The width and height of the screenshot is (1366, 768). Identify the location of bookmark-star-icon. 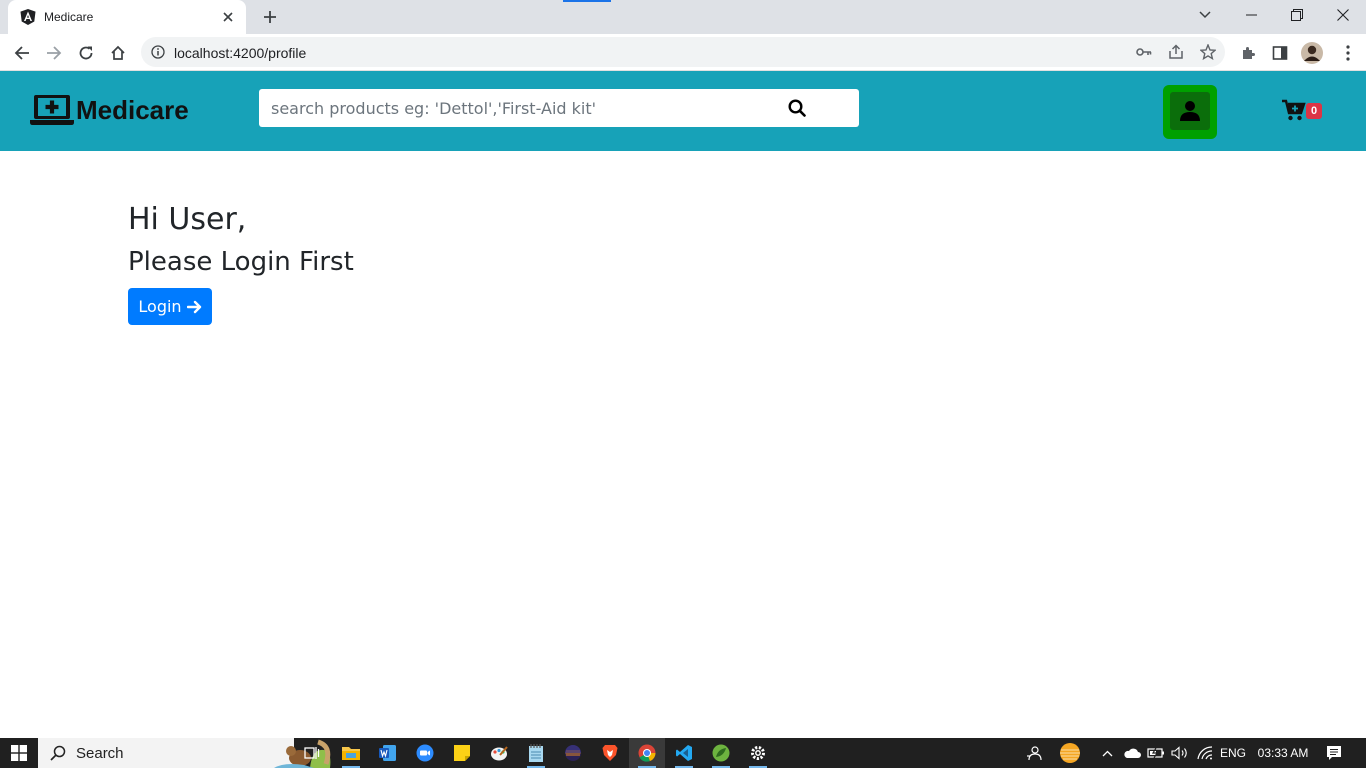
(1208, 52).